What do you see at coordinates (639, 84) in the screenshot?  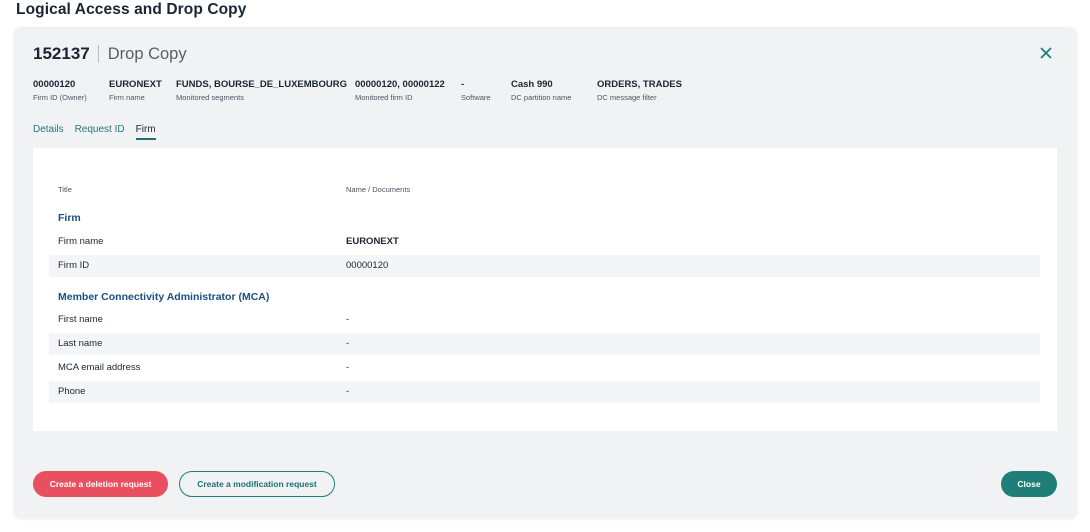 I see `info-value: ORDERS, TRADES` at bounding box center [639, 84].